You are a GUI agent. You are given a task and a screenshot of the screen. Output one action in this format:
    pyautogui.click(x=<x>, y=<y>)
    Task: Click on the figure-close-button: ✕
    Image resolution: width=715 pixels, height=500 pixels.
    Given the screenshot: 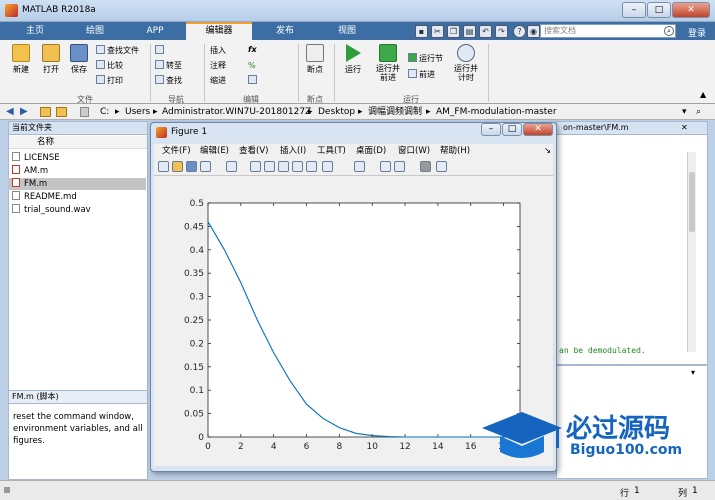 What is the action you would take?
    pyautogui.click(x=538, y=129)
    